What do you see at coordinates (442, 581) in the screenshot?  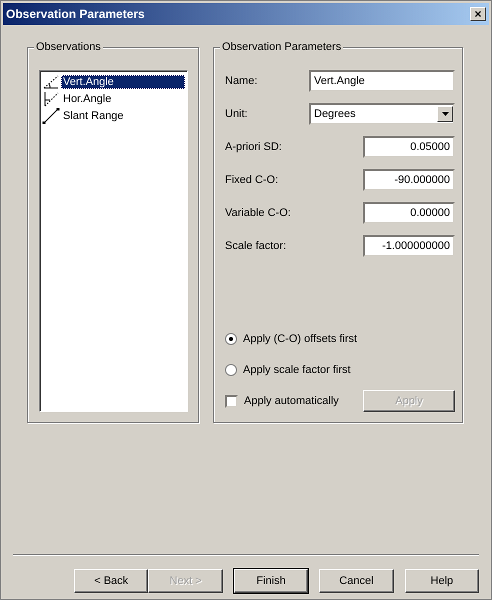 I see `wizard-button: Help` at bounding box center [442, 581].